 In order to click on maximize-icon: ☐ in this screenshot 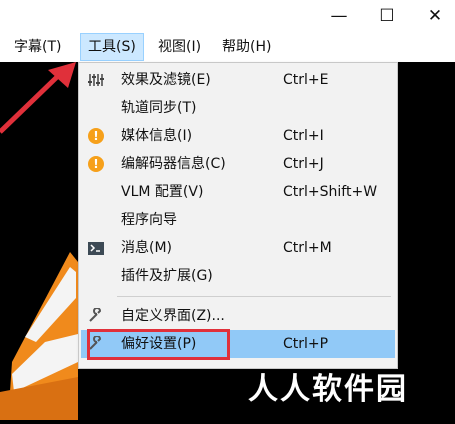, I will do `click(387, 16)`.